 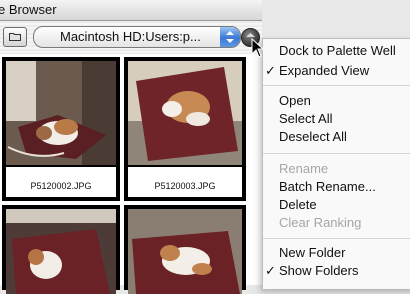 What do you see at coordinates (185, 186) in the screenshot?
I see `thumbnail-filename-text: P5120003.JPG` at bounding box center [185, 186].